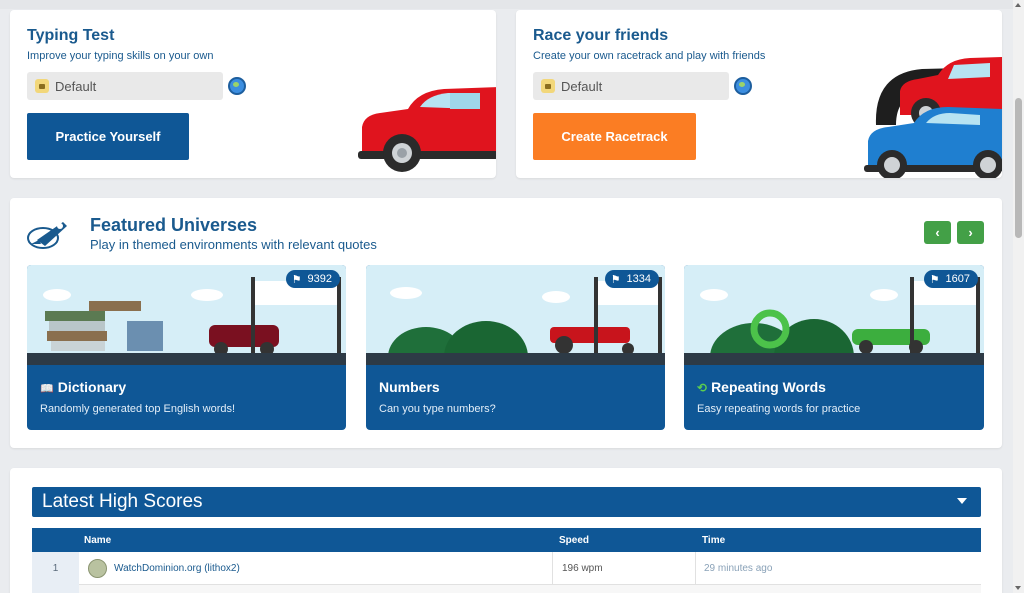  Describe the element at coordinates (1018, 5) in the screenshot. I see `scroll-up-icon` at that location.